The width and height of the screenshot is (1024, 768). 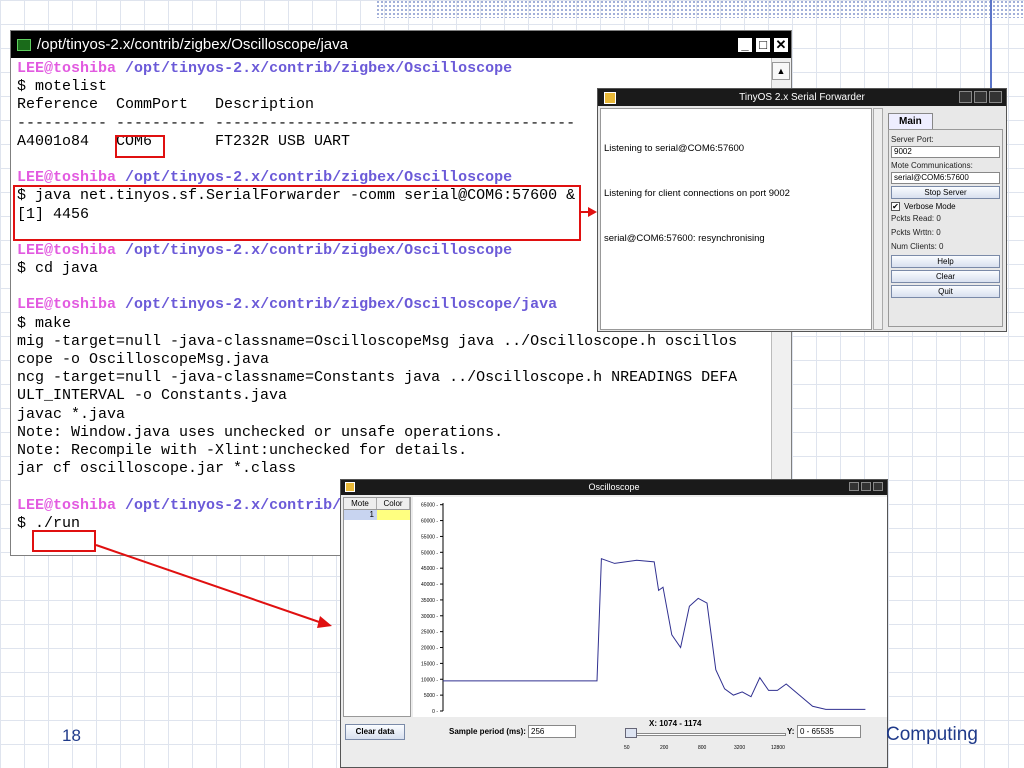 I want to click on sf-log-scrollbar, so click(x=878, y=219).